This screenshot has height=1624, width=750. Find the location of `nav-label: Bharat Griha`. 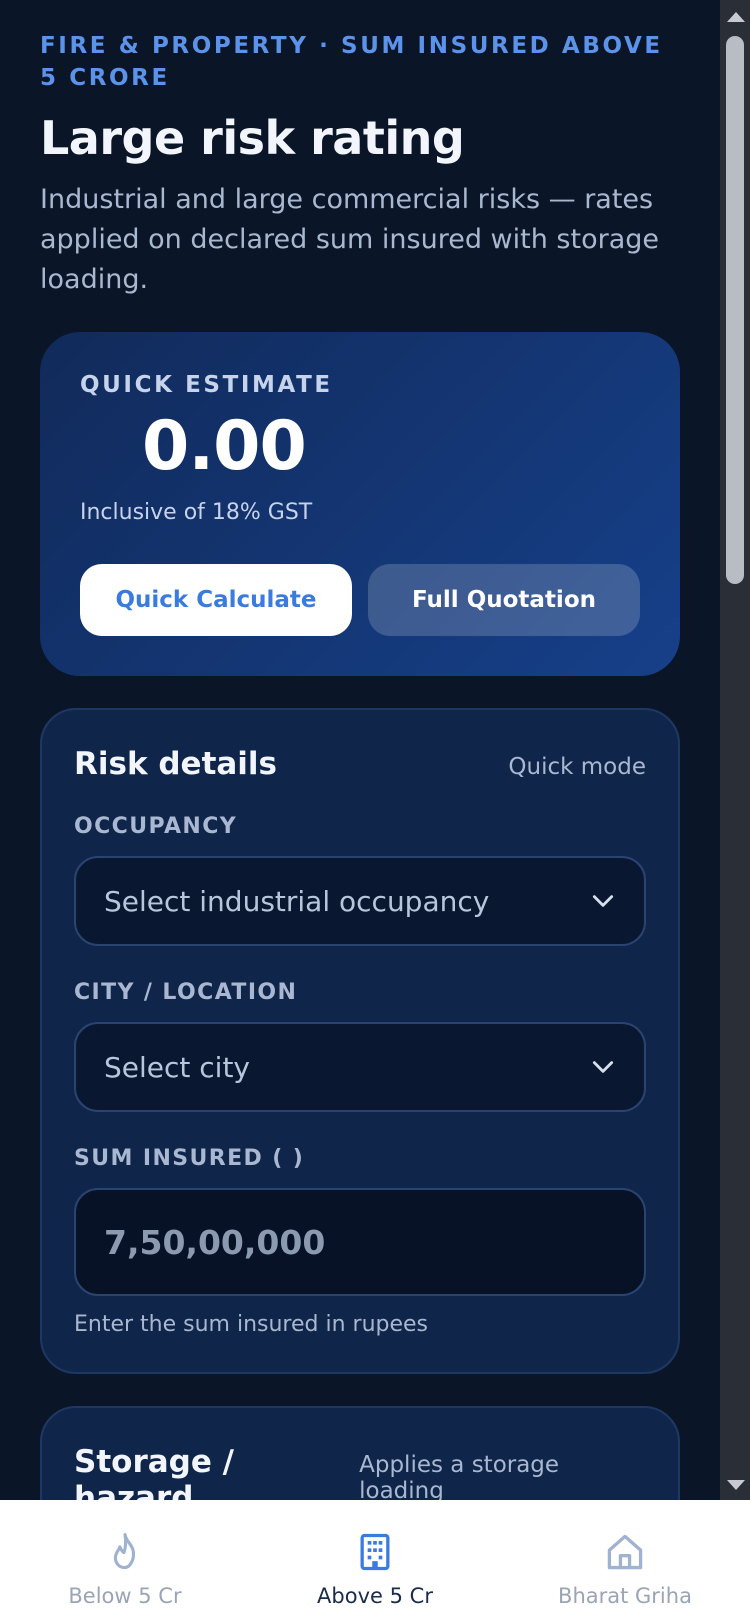

nav-label: Bharat Griha is located at coordinates (625, 1596).